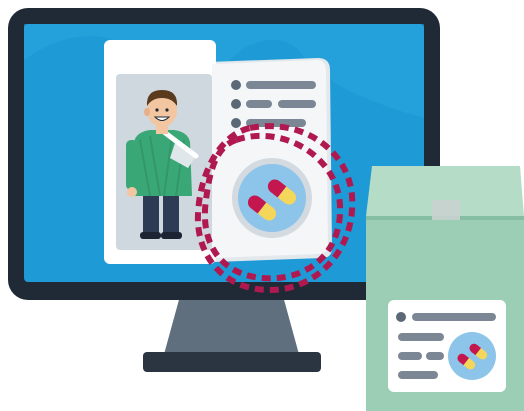 This screenshot has height=411, width=524. What do you see at coordinates (231, 327) in the screenshot?
I see `monitor-stand` at bounding box center [231, 327].